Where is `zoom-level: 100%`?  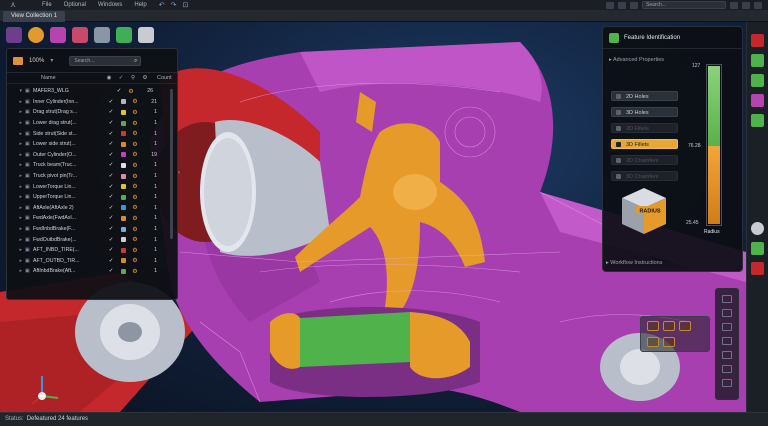 zoom-level: 100% is located at coordinates (36, 61).